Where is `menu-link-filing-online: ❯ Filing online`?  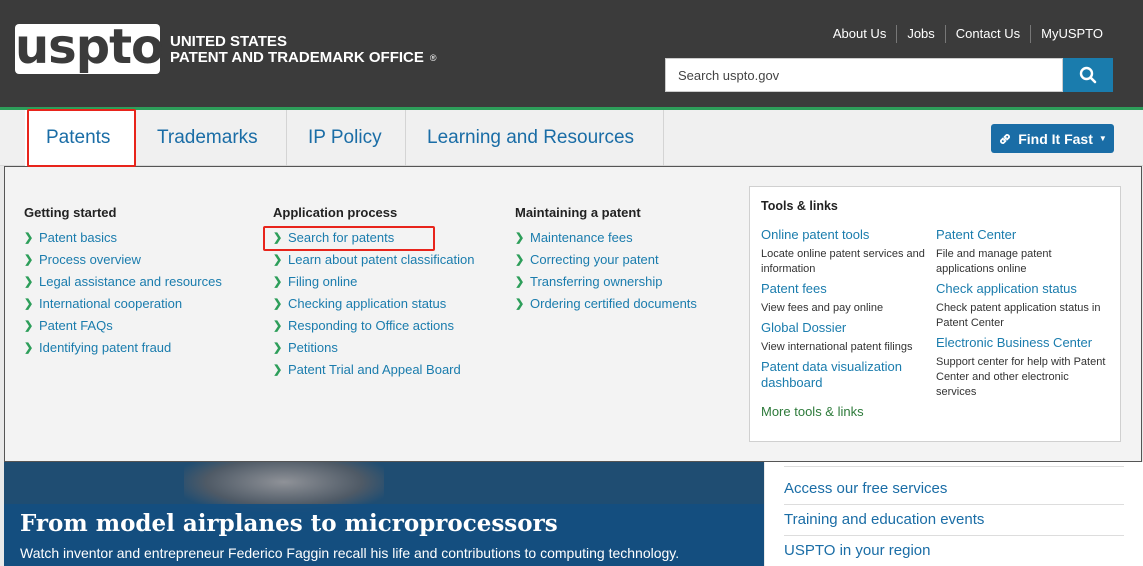
menu-link-filing-online: ❯ Filing online is located at coordinates (373, 282).